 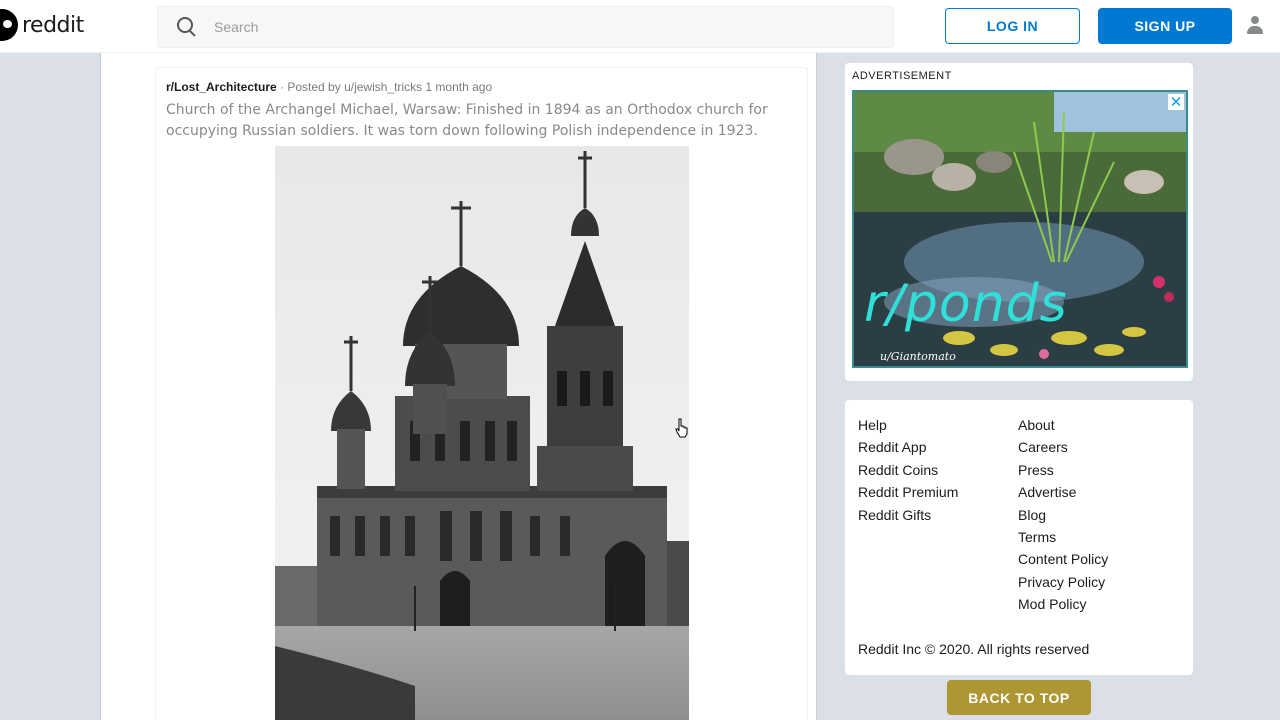 What do you see at coordinates (1063, 447) in the screenshot?
I see `footer-link-careers: Careers` at bounding box center [1063, 447].